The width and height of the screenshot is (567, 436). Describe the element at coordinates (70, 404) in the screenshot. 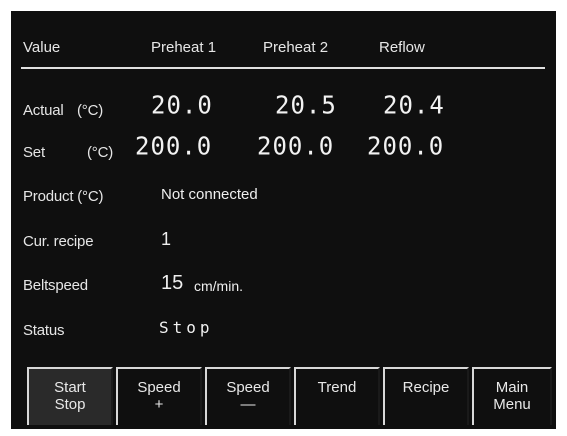

I see `start-stop-line2: Stop` at that location.